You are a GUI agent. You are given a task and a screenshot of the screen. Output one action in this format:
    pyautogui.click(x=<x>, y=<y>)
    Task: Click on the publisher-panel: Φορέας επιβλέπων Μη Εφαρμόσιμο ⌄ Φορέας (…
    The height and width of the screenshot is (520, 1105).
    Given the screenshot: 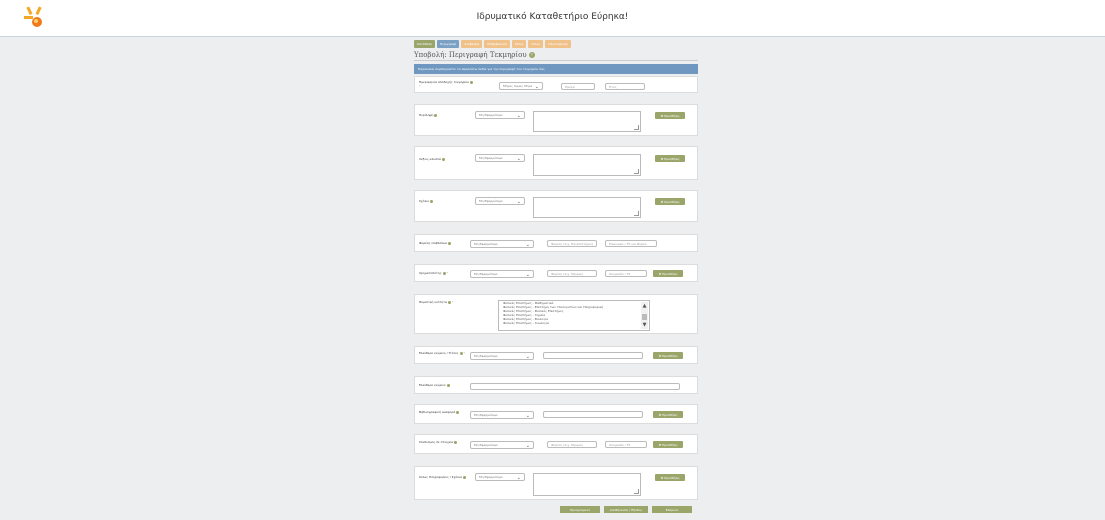 What is the action you would take?
    pyautogui.click(x=556, y=243)
    